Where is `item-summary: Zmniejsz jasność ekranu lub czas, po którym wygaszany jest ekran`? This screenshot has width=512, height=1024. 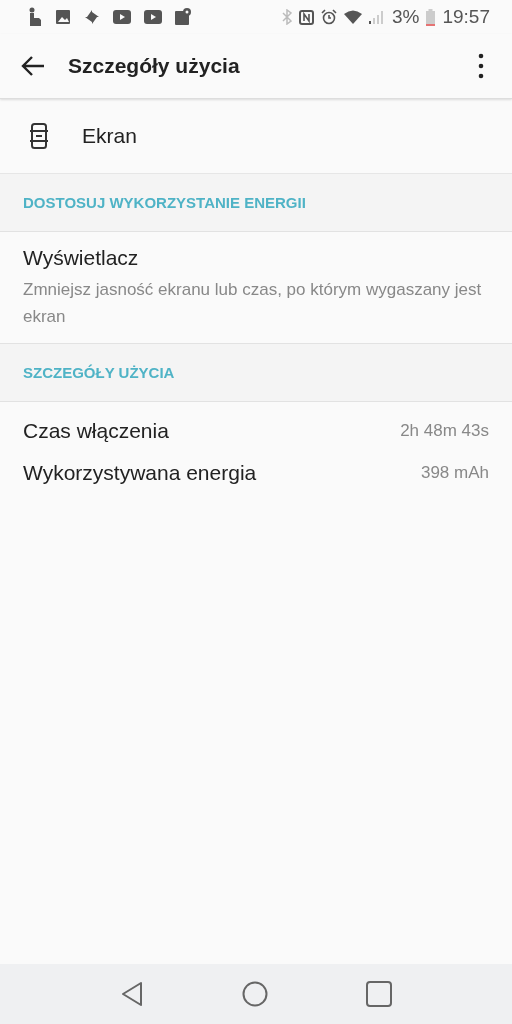 item-summary: Zmniejsz jasność ekranu lub czas, po którym wygaszany jest ekran is located at coordinates (253, 303).